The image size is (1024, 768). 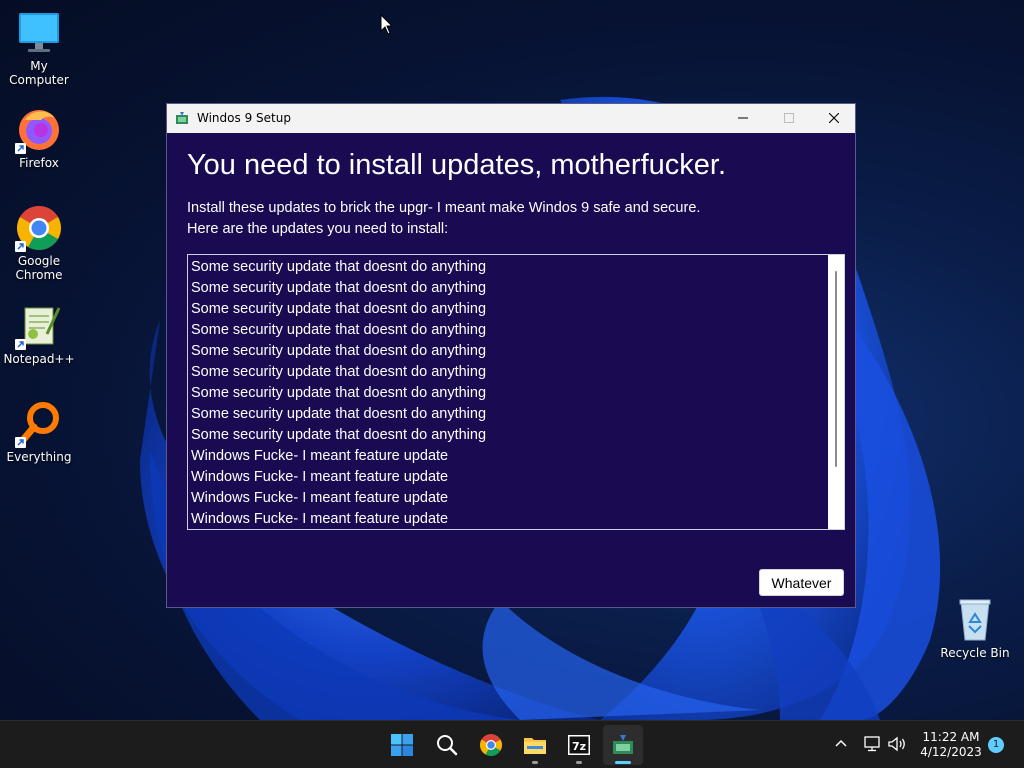 What do you see at coordinates (39, 130) in the screenshot?
I see `firefox-icon` at bounding box center [39, 130].